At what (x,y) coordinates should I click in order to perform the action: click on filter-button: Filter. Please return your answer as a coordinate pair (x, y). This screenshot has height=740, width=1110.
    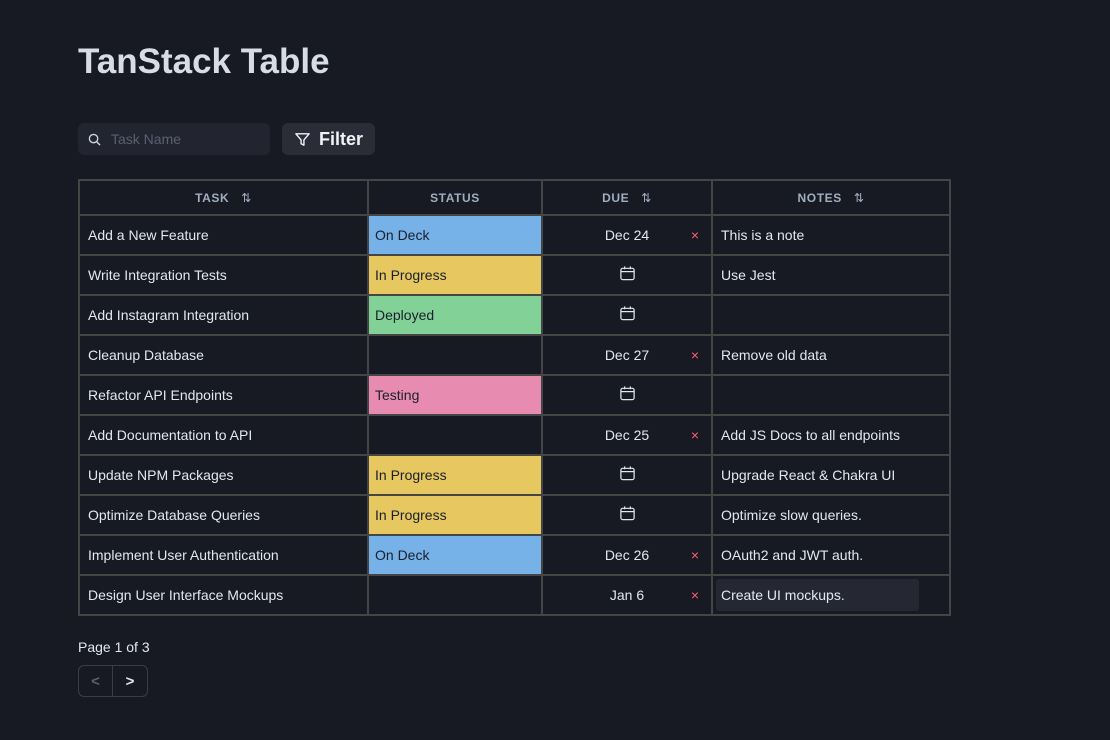
    Looking at the image, I should click on (328, 139).